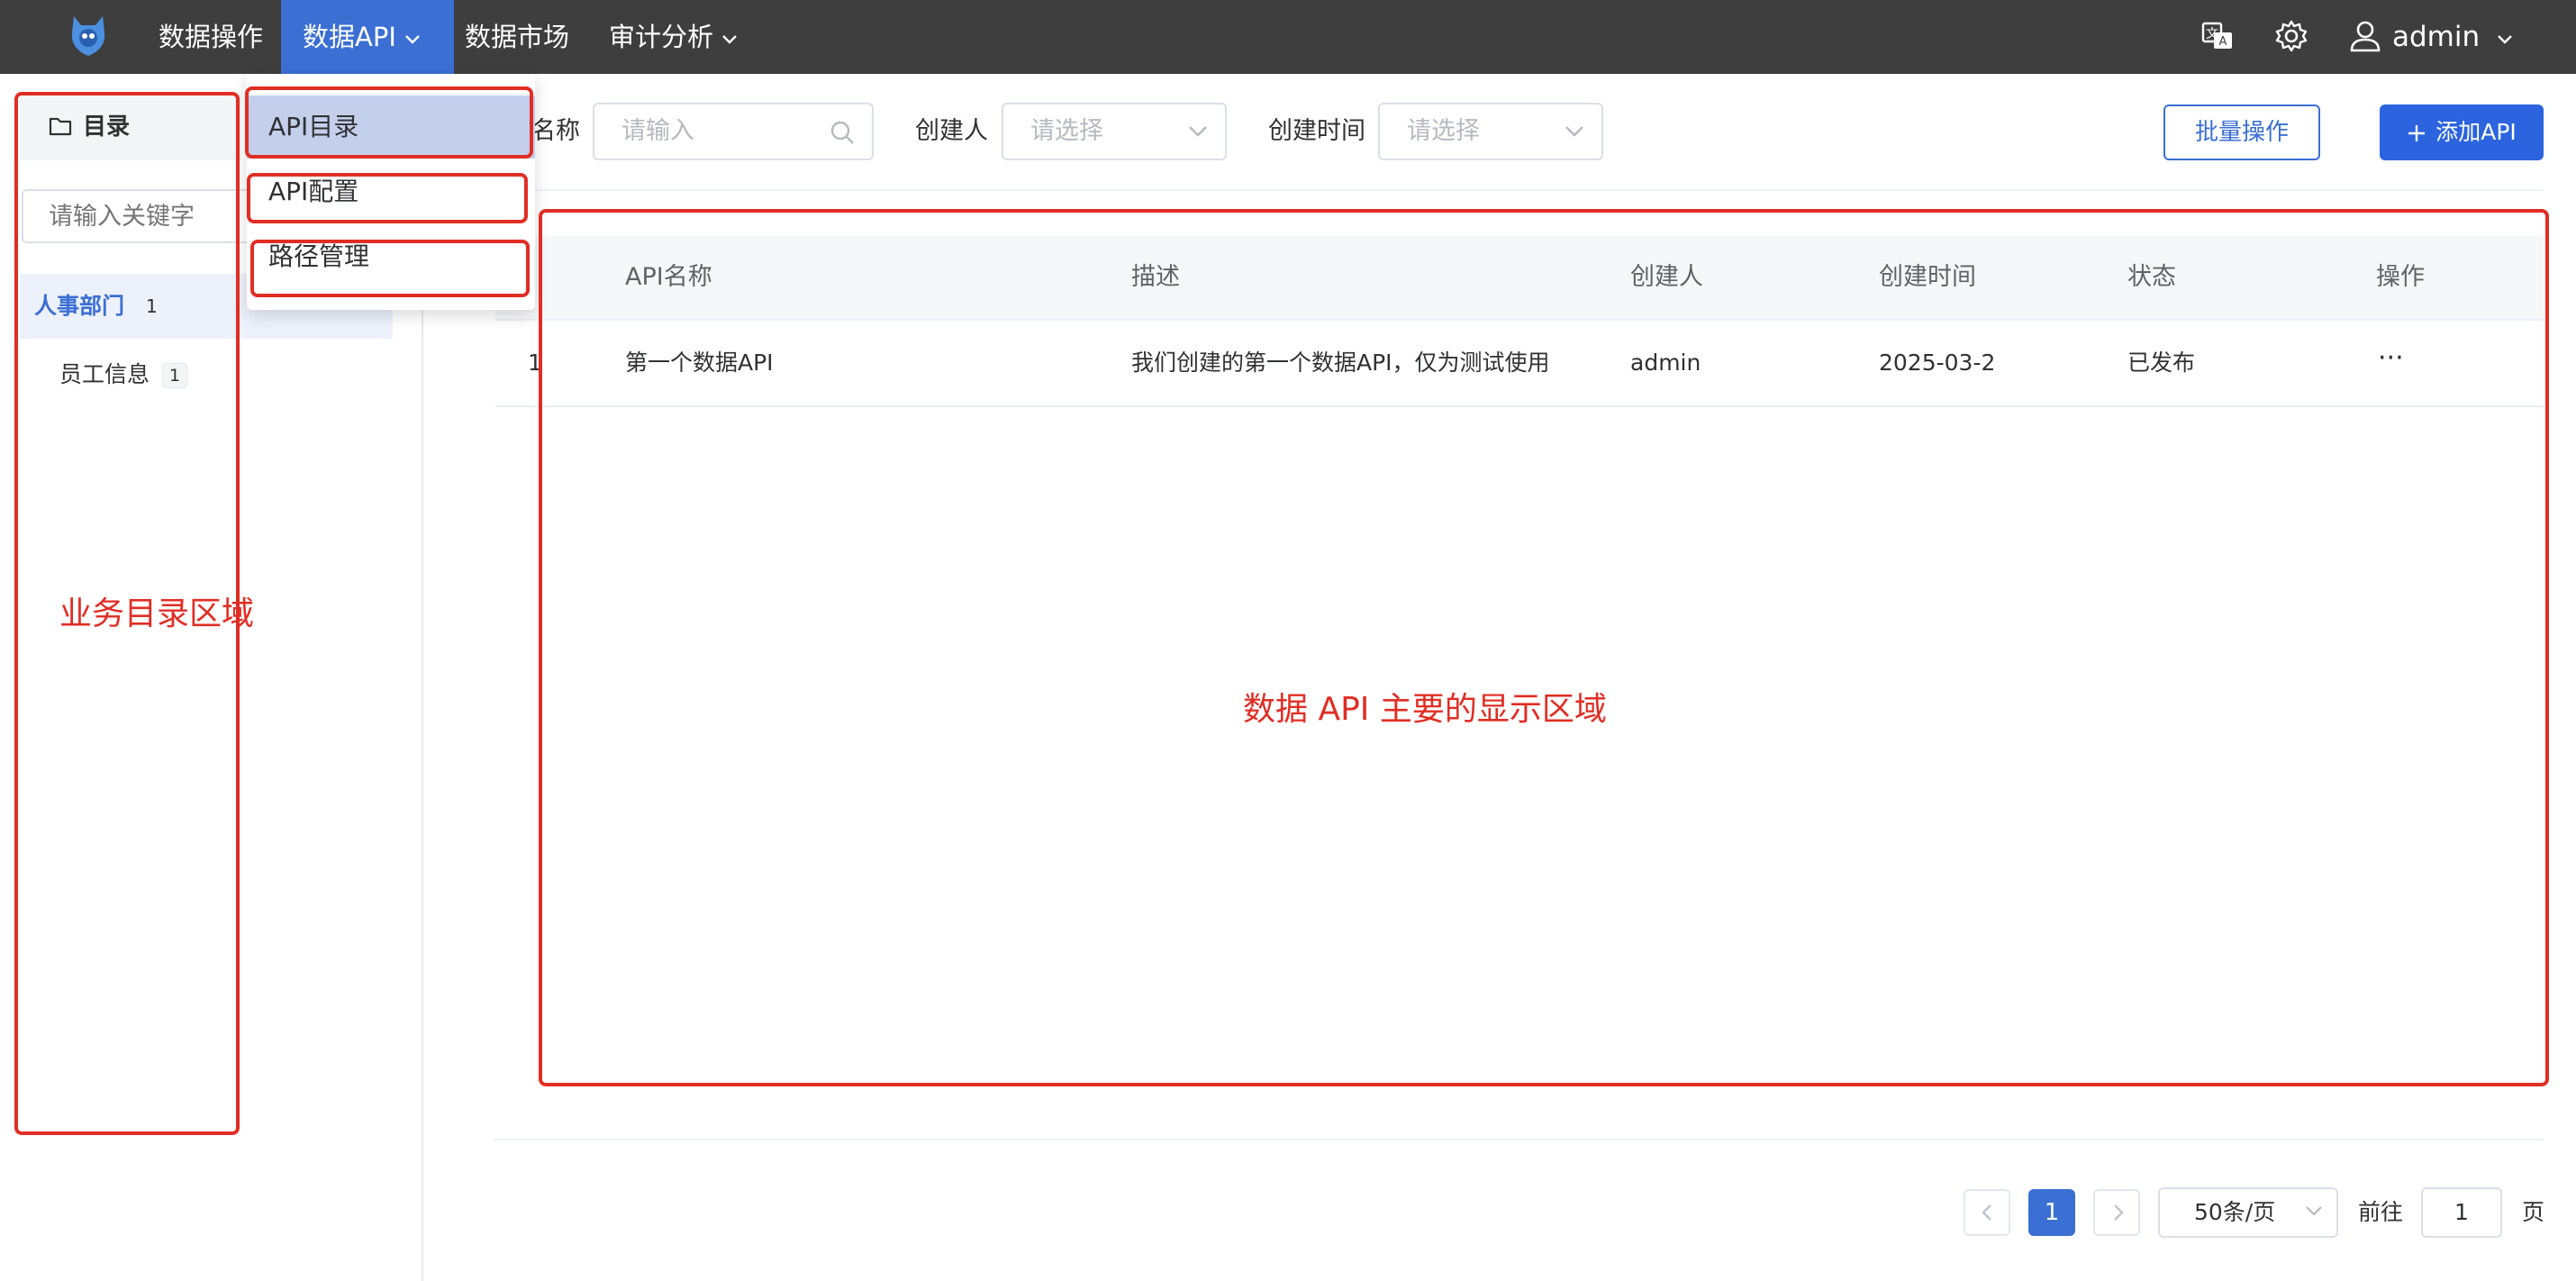 The width and height of the screenshot is (2576, 1281). Describe the element at coordinates (1519, 1139) in the screenshot. I see `table-bottom-divider` at that location.